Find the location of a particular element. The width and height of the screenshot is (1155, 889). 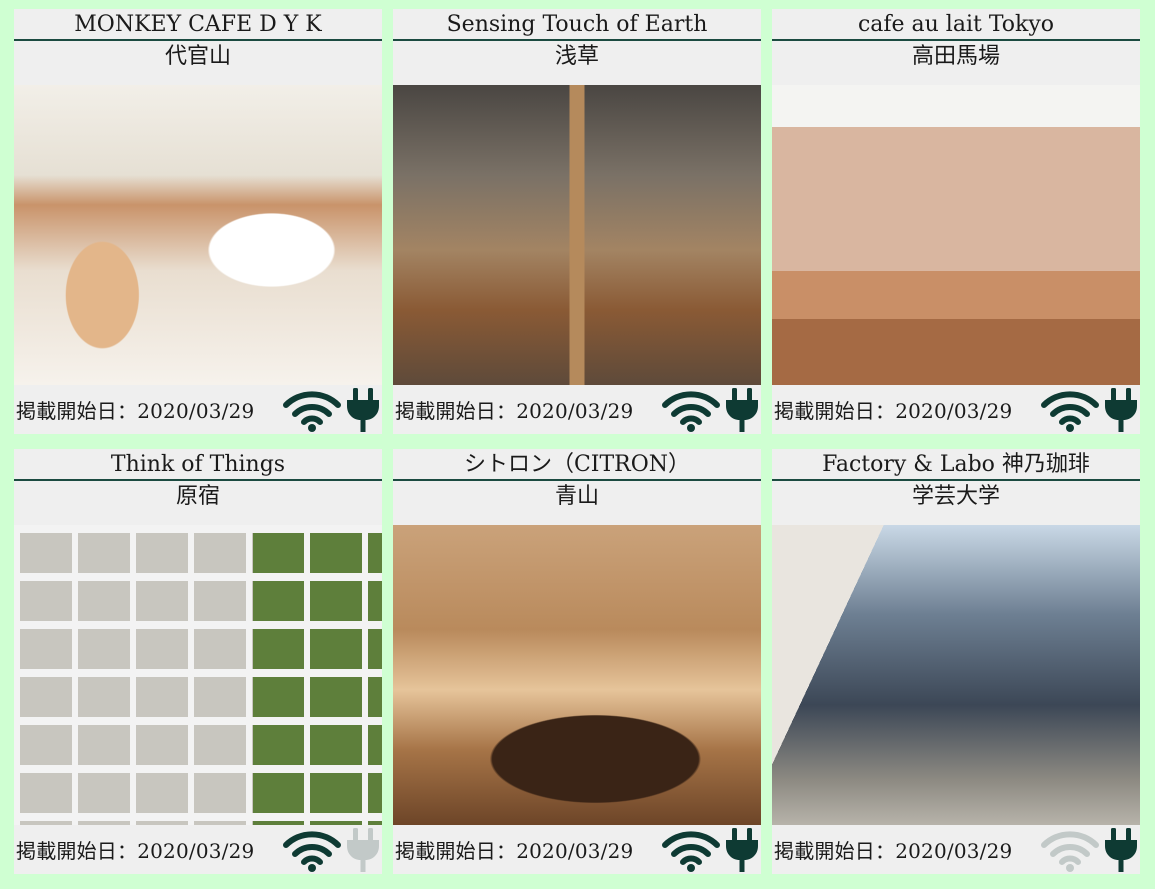

cafe-area: 学芸大学 is located at coordinates (955, 496).